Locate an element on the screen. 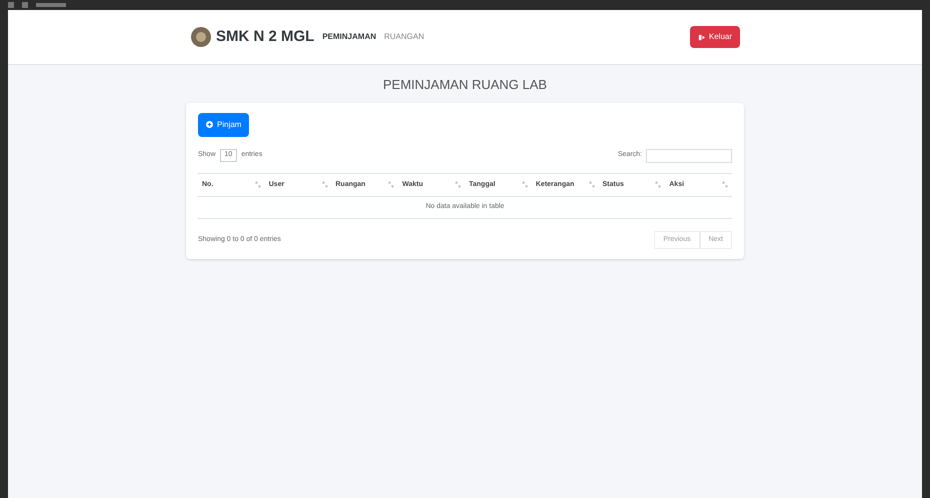  logout-icon is located at coordinates (701, 37).